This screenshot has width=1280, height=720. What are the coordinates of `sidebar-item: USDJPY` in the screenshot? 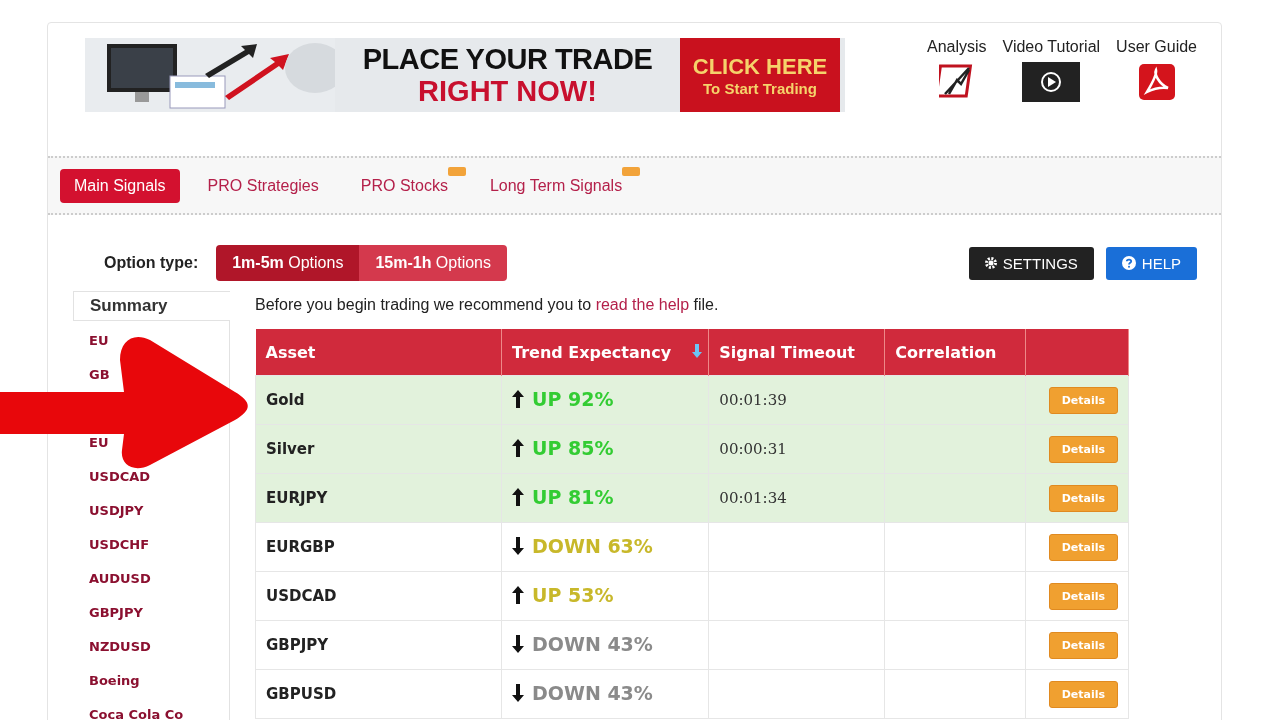 It's located at (116, 510).